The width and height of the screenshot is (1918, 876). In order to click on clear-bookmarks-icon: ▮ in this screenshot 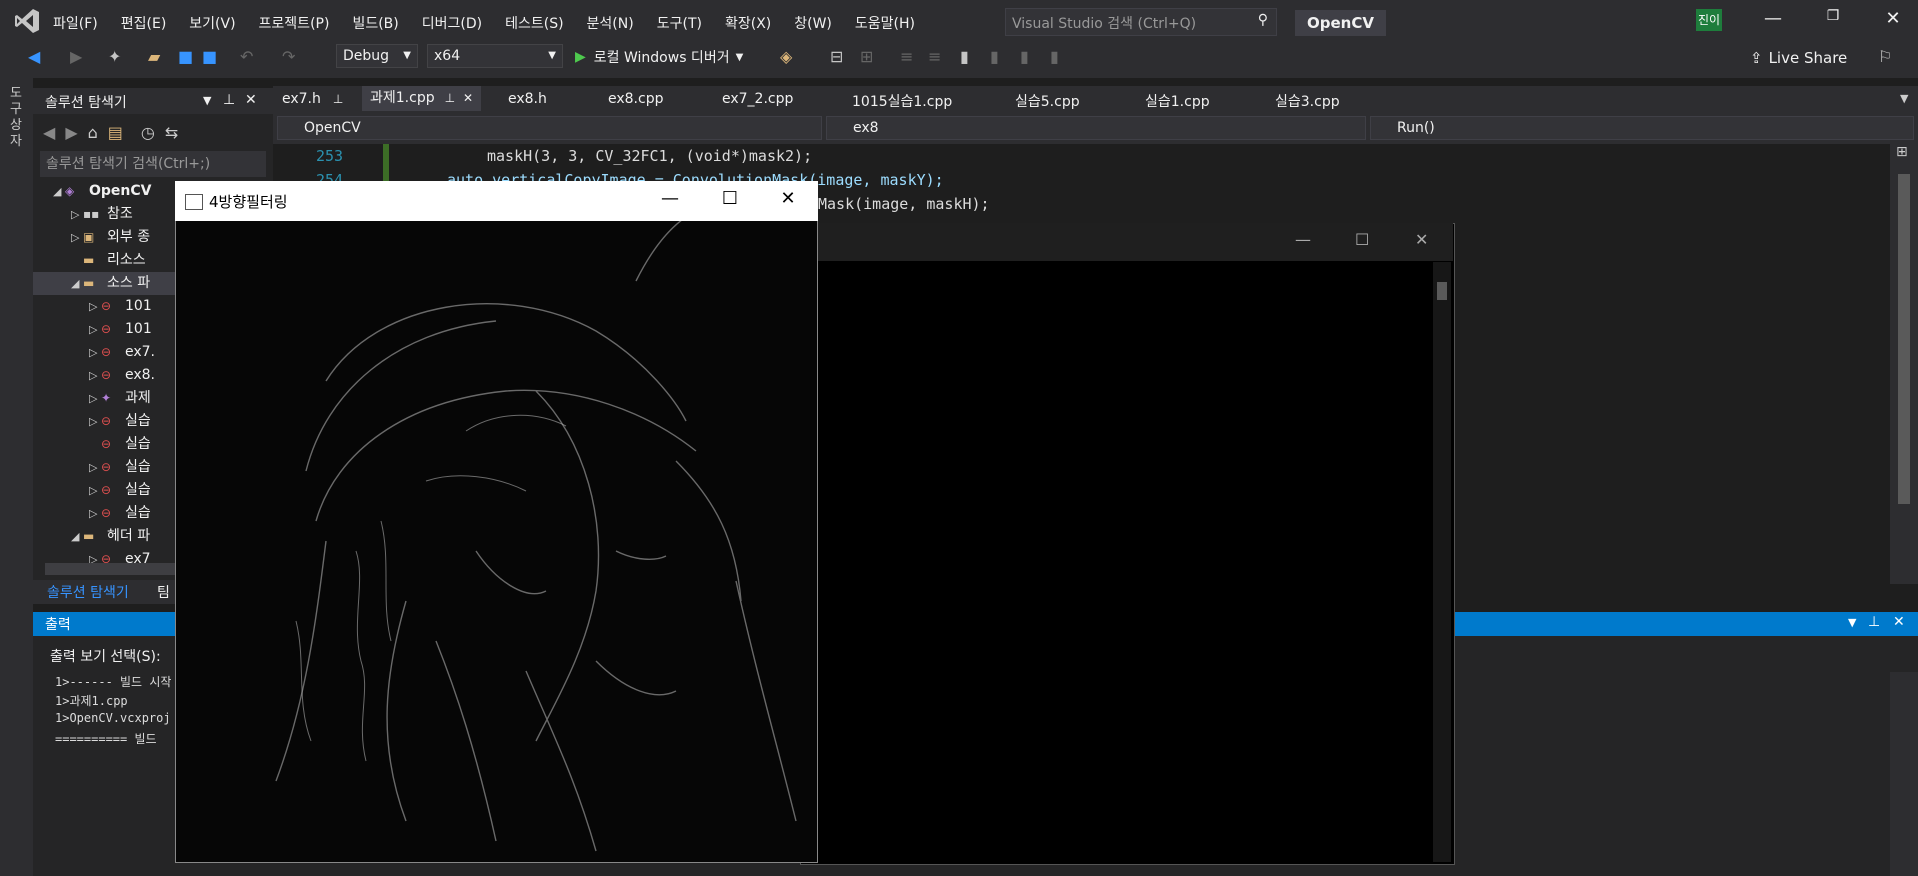, I will do `click(1054, 56)`.